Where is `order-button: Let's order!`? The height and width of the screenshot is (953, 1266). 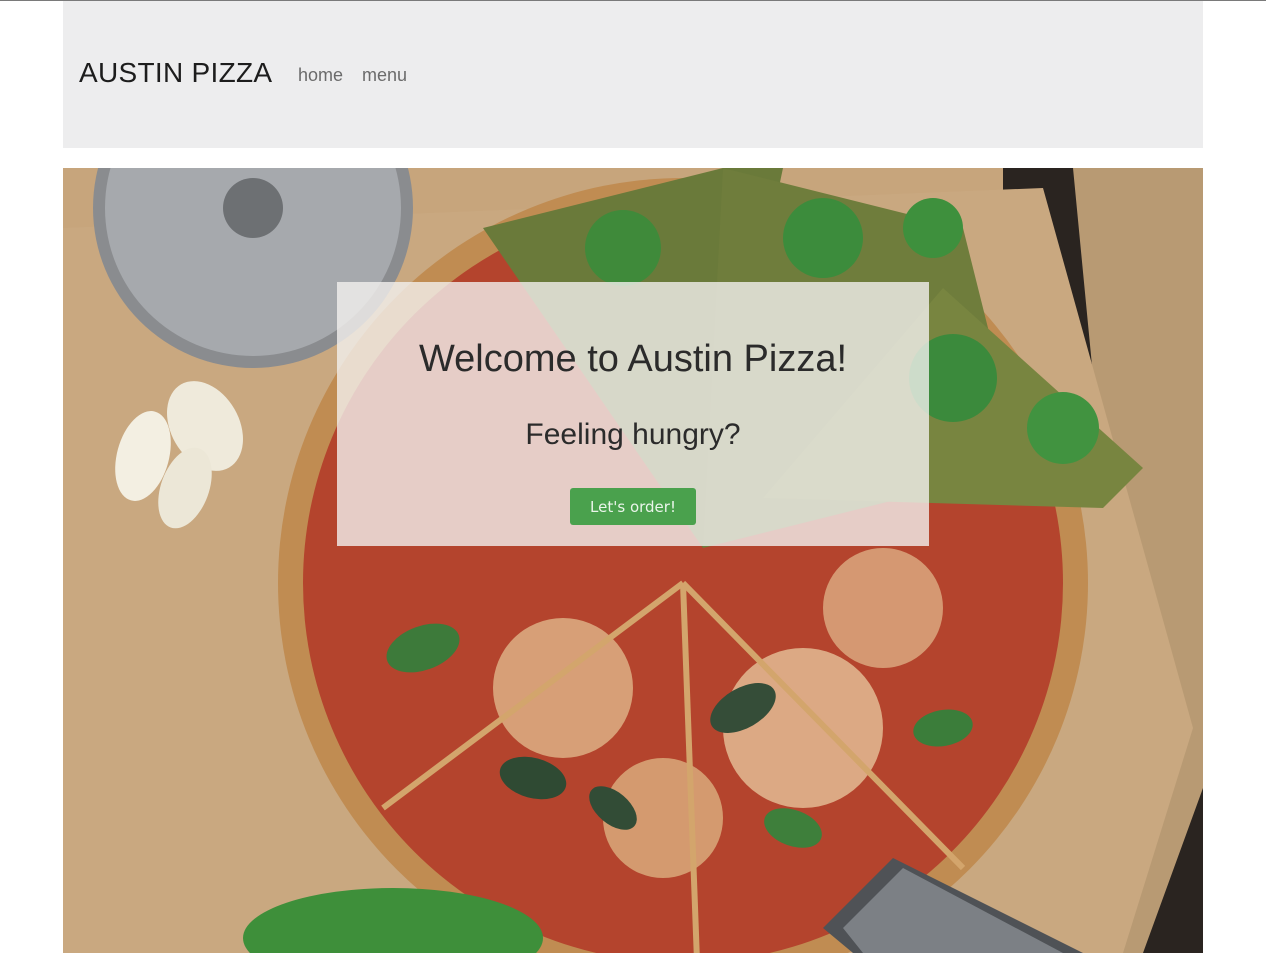
order-button: Let's order! is located at coordinates (633, 506).